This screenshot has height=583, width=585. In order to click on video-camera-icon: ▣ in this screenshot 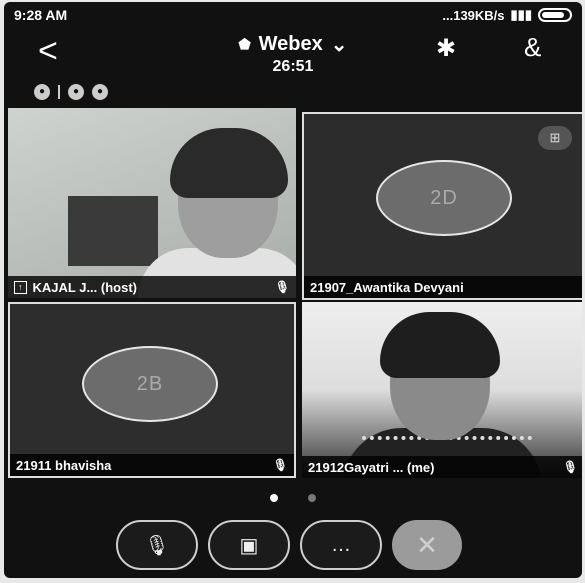, I will do `click(249, 545)`.